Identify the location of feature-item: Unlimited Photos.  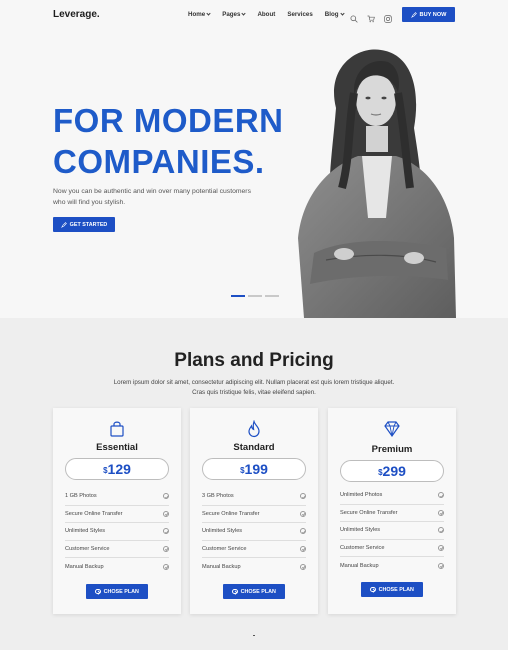
(392, 496).